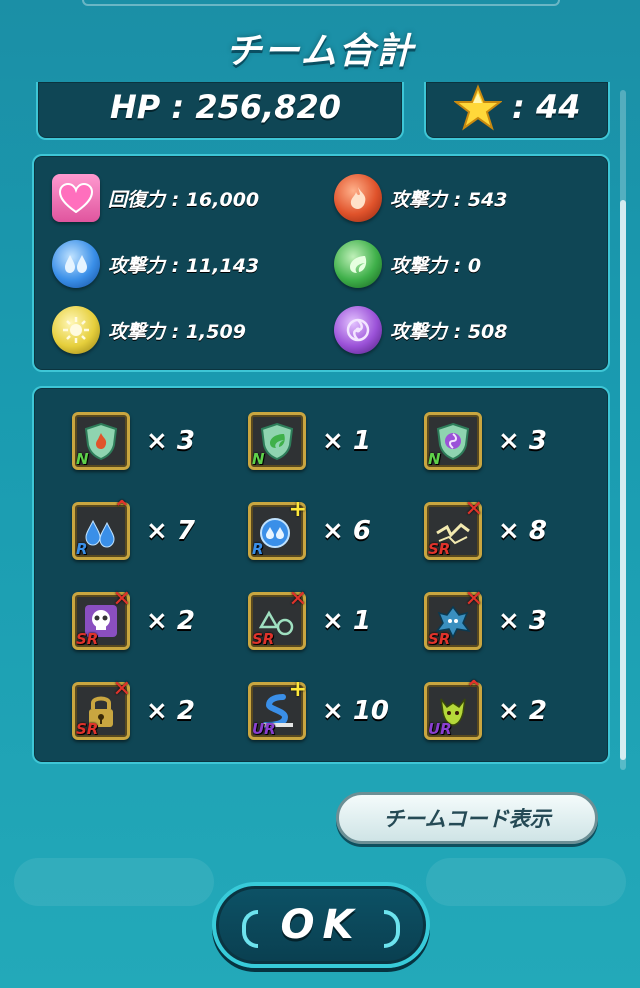  Describe the element at coordinates (346, 531) in the screenshot. I see `ability-count: × 6` at that location.